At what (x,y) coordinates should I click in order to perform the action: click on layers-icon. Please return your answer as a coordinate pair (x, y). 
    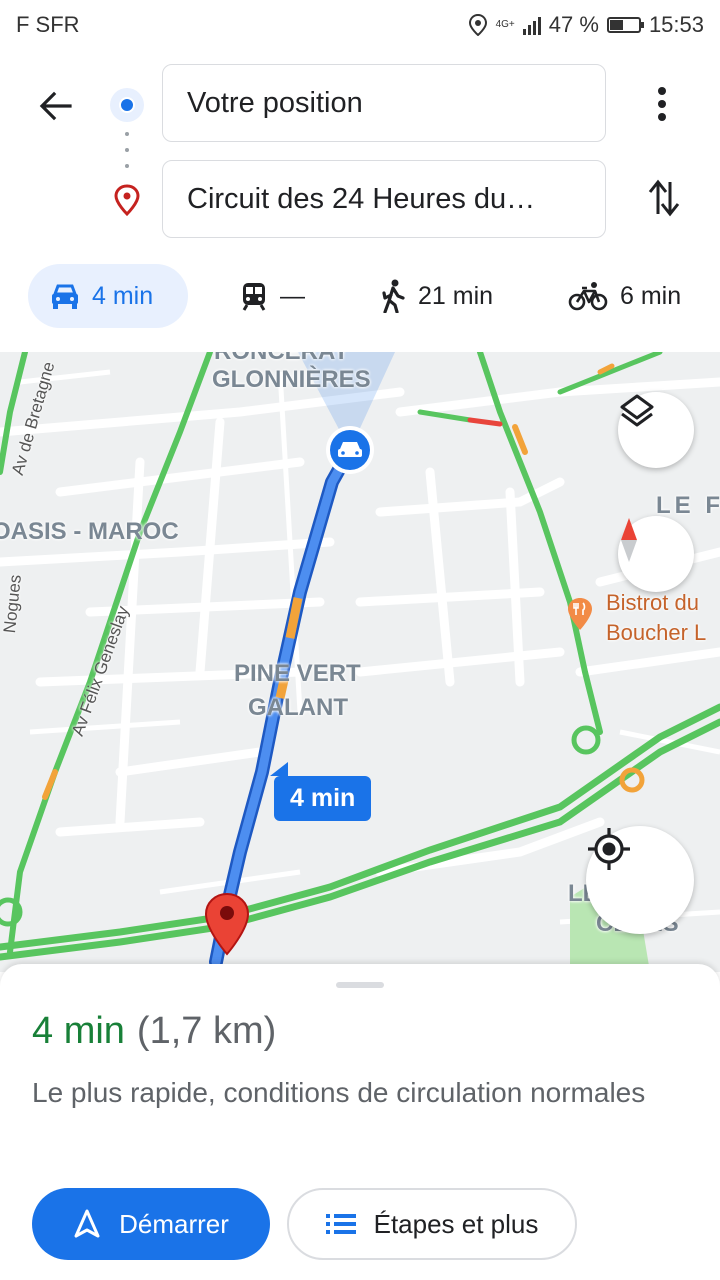
    Looking at the image, I should click on (637, 410).